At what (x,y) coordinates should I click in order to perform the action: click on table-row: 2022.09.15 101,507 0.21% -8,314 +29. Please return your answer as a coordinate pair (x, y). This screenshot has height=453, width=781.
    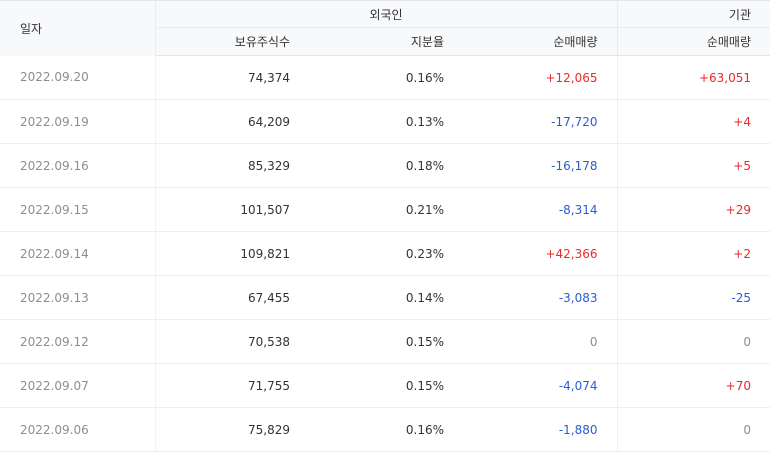
    Looking at the image, I should click on (385, 209).